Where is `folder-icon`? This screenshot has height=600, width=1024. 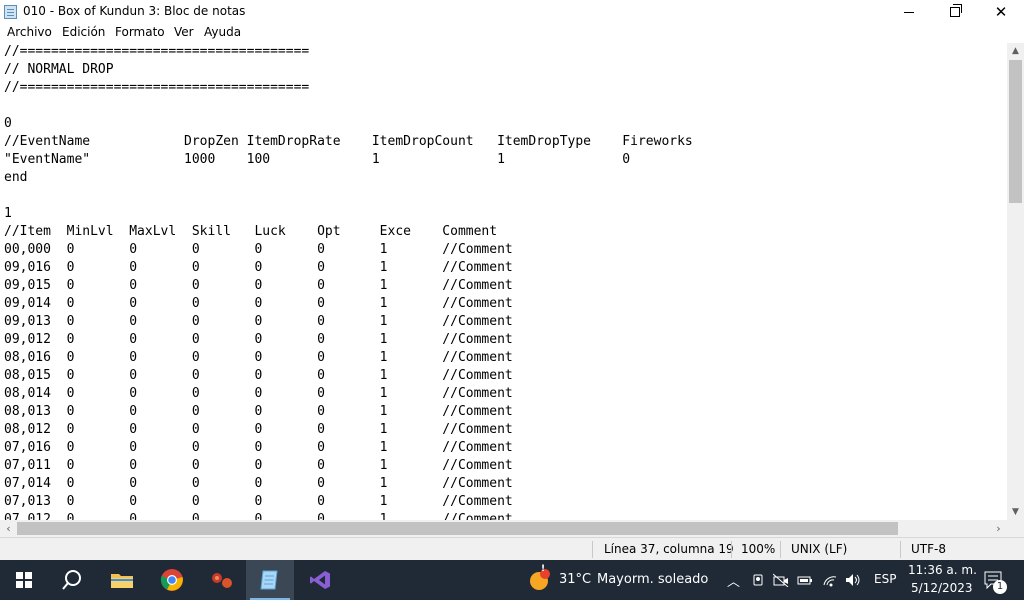
folder-icon is located at coordinates (122, 581).